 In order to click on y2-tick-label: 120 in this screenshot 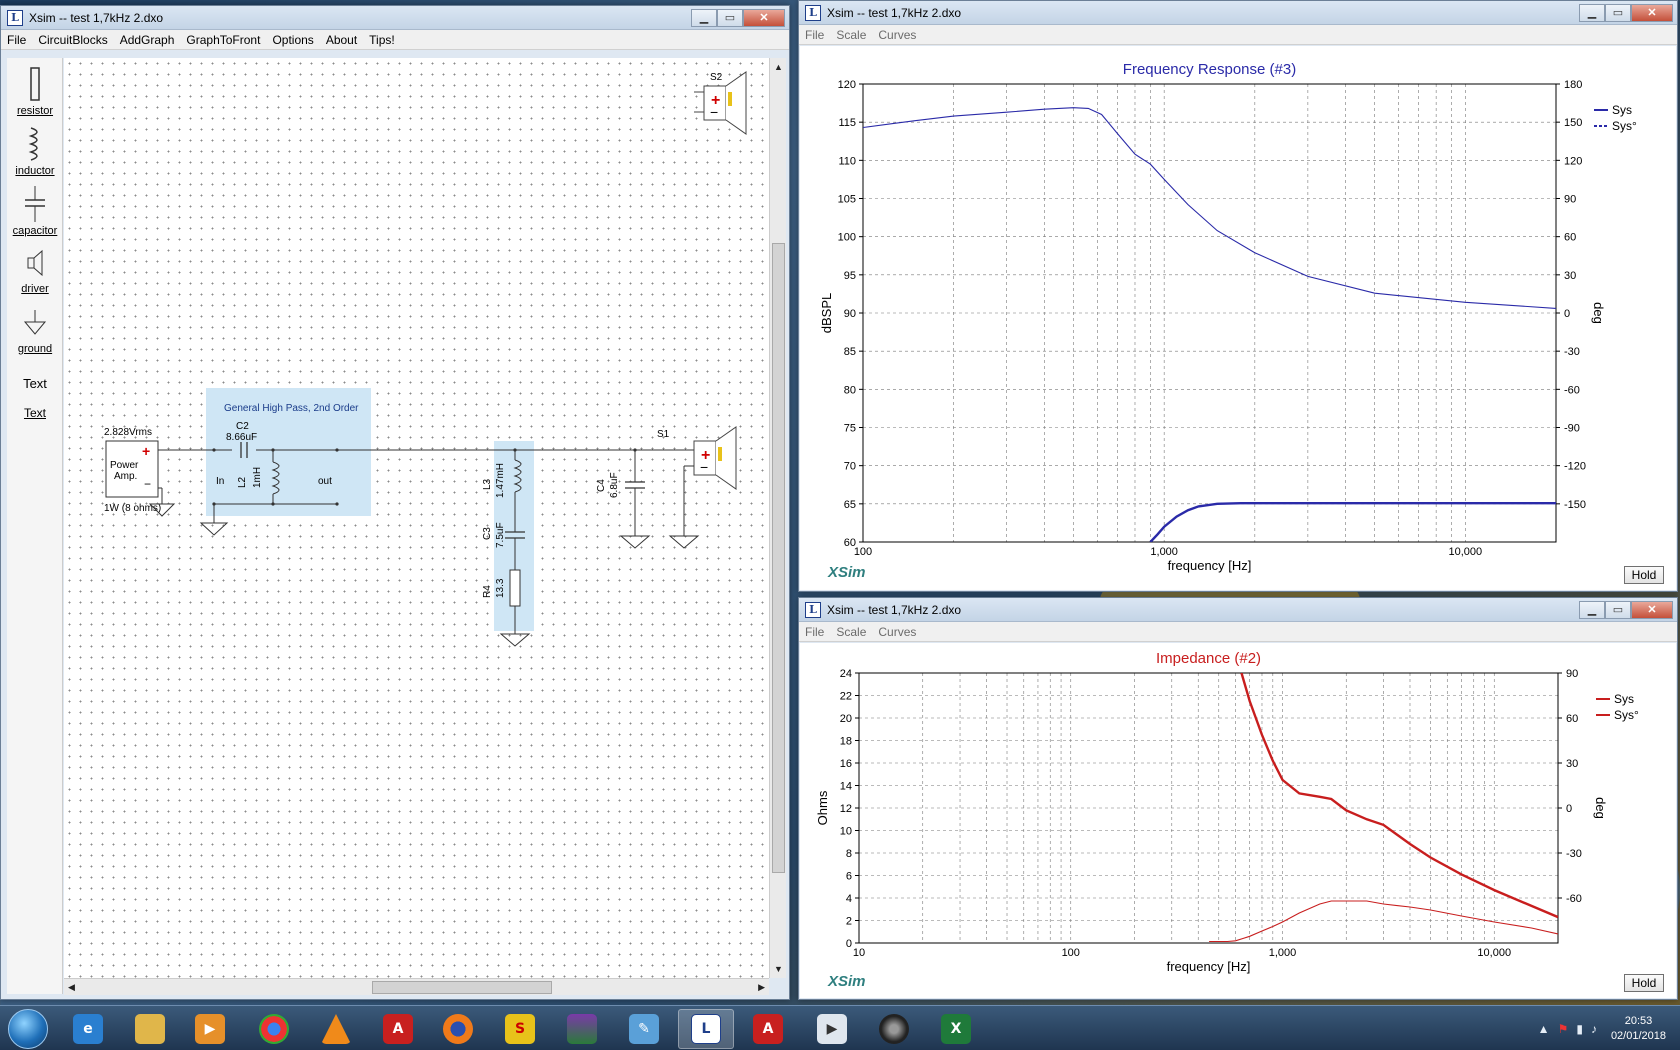, I will do `click(1573, 161)`.